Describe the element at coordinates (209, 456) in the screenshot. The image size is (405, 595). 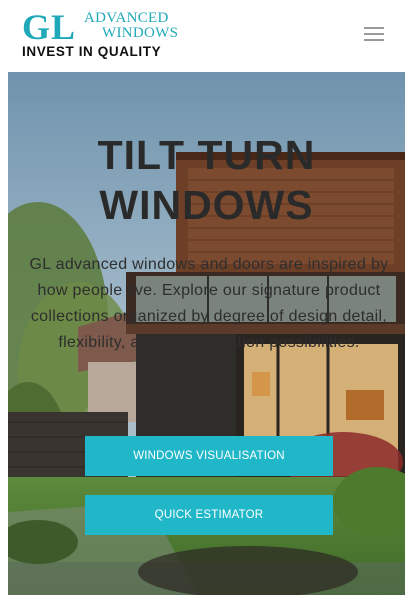
I see `windows-visualisation-button: WINDOWS VISUALISATION` at that location.